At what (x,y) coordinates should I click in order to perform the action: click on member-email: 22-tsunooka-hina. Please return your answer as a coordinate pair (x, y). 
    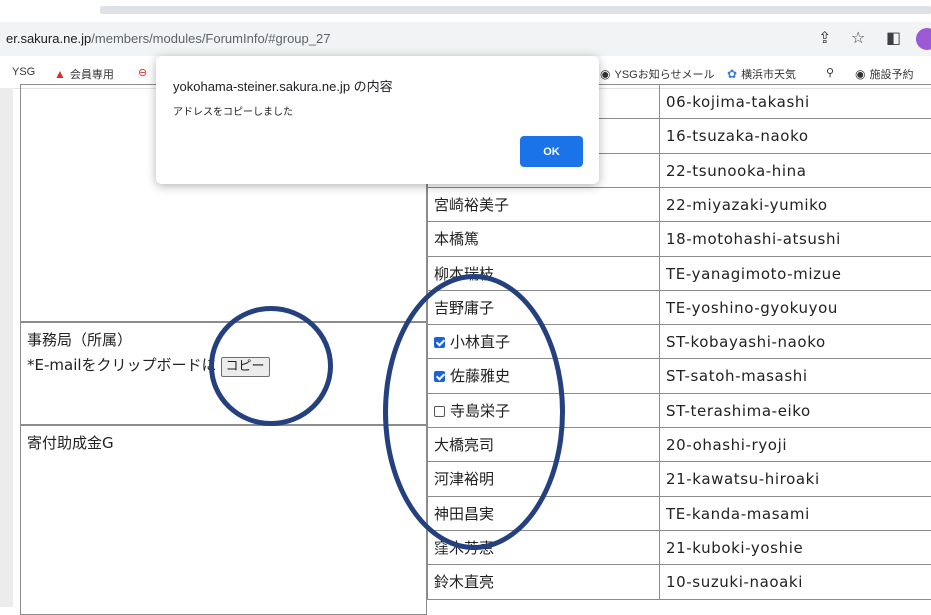
    Looking at the image, I should click on (736, 171).